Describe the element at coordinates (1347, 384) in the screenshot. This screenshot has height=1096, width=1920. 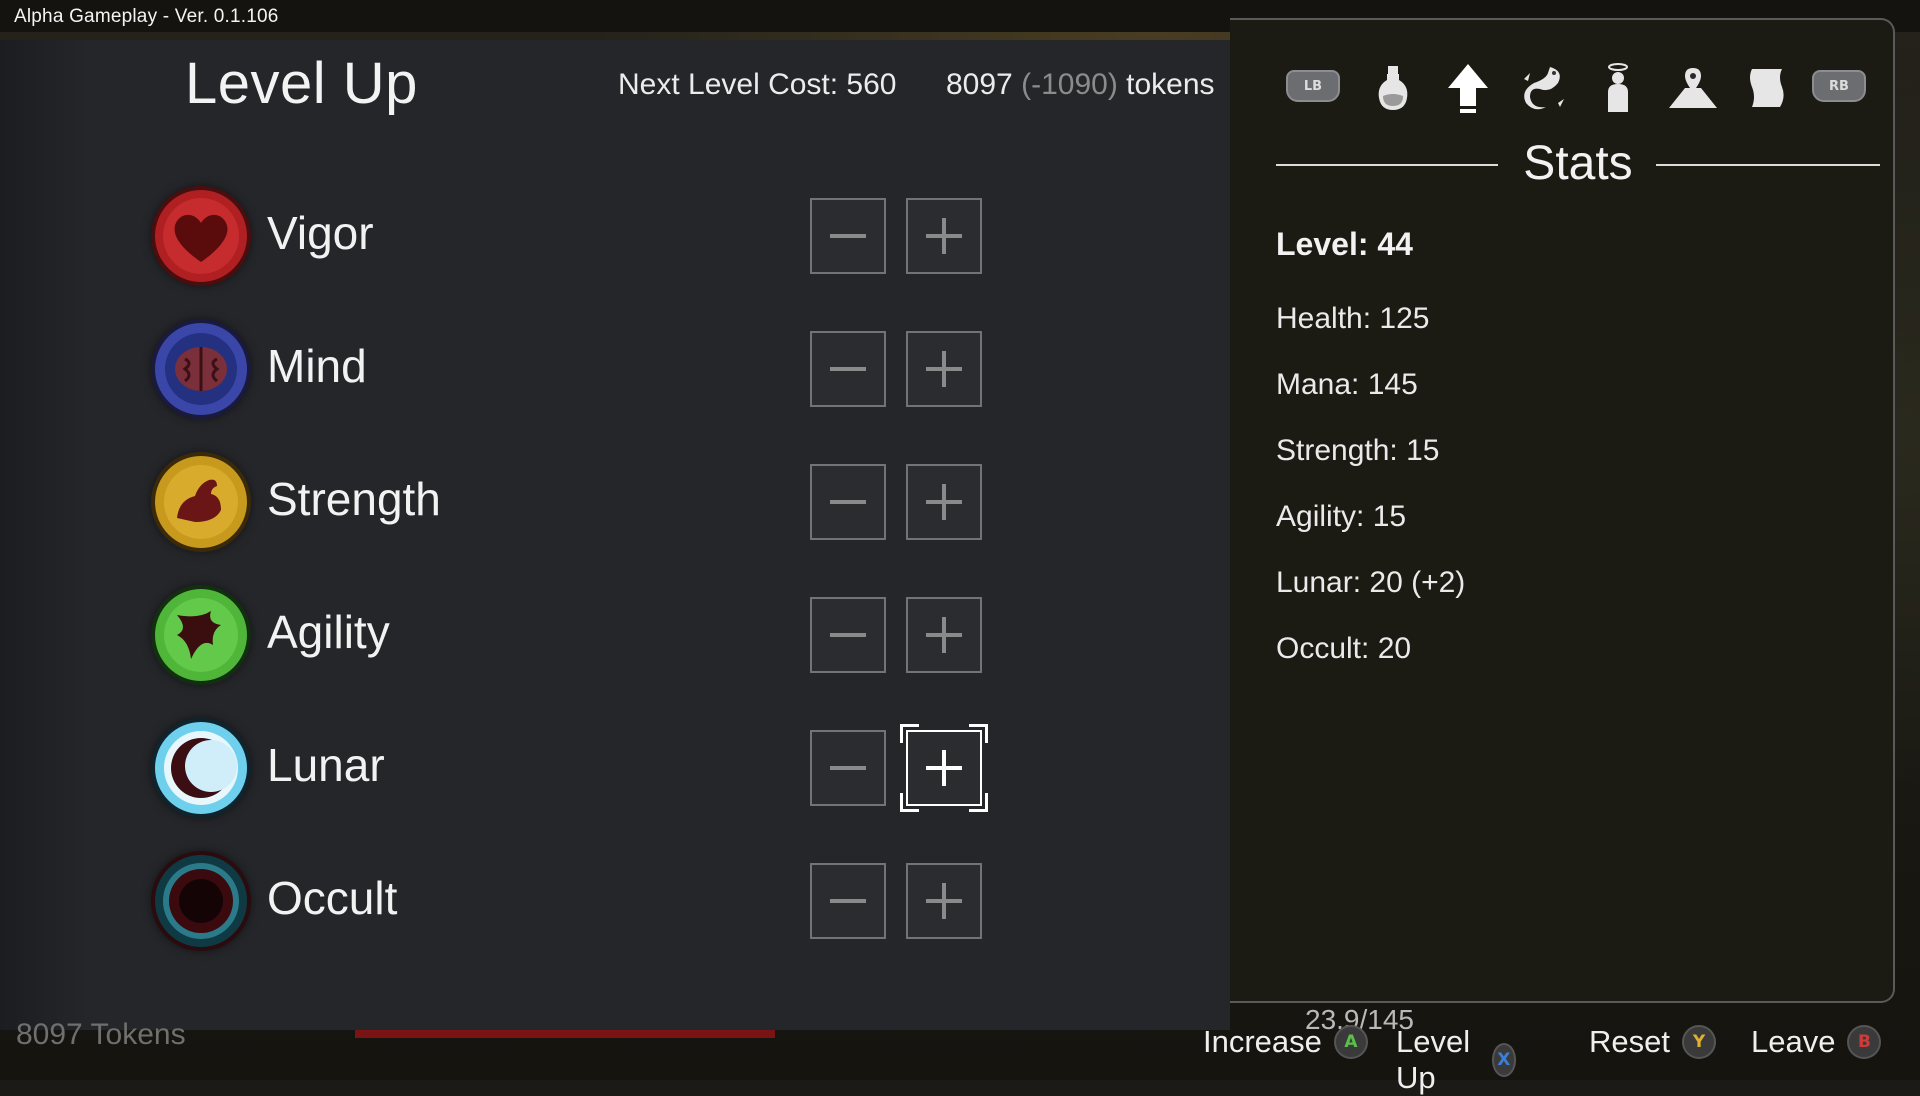
I see `stat-mana: Mana: 145` at that location.